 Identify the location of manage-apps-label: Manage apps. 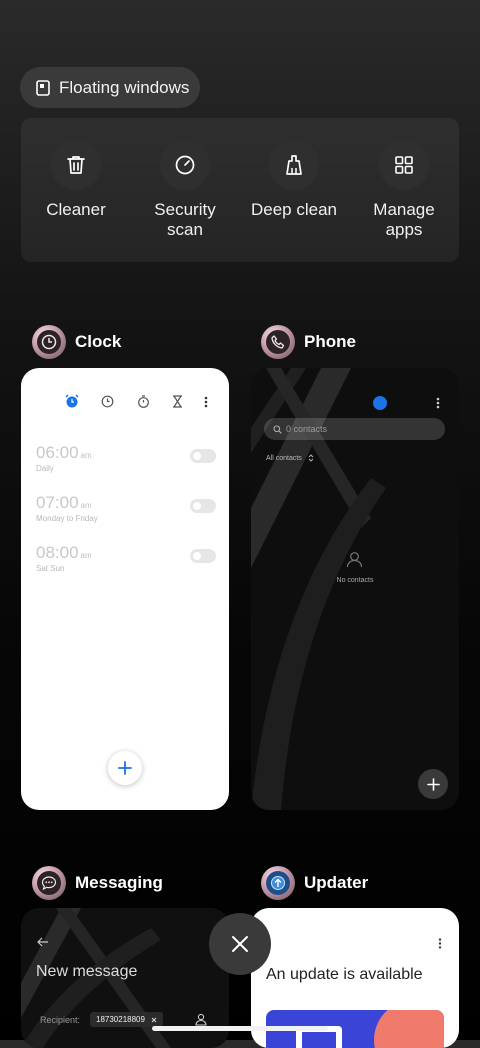
(404, 220).